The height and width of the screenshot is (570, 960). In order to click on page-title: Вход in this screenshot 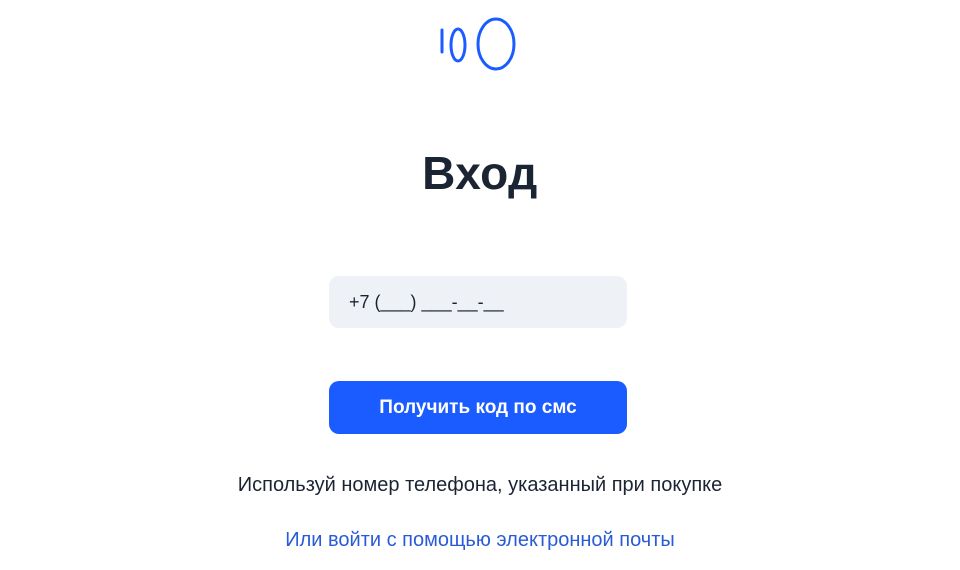, I will do `click(480, 173)`.